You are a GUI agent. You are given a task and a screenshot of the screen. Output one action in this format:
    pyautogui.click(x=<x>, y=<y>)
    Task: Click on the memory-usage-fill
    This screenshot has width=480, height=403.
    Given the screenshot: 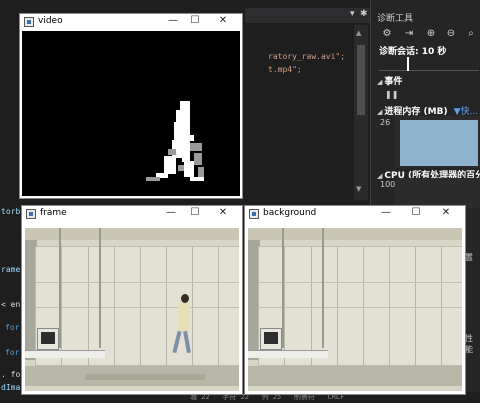 What is the action you would take?
    pyautogui.click(x=439, y=143)
    